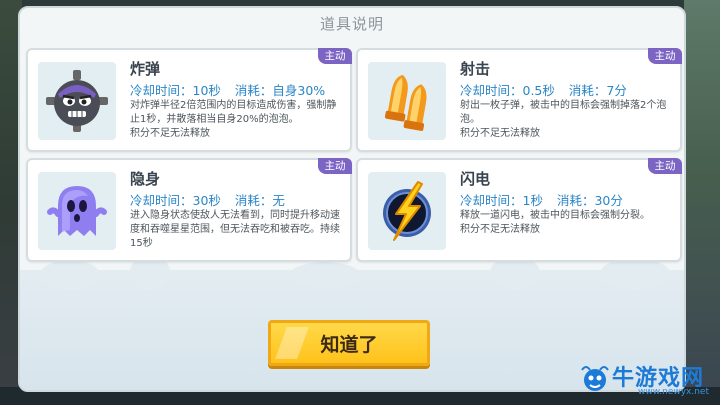 This screenshot has height=405, width=720. I want to click on confirm-button-label: 知道了, so click(349, 344).